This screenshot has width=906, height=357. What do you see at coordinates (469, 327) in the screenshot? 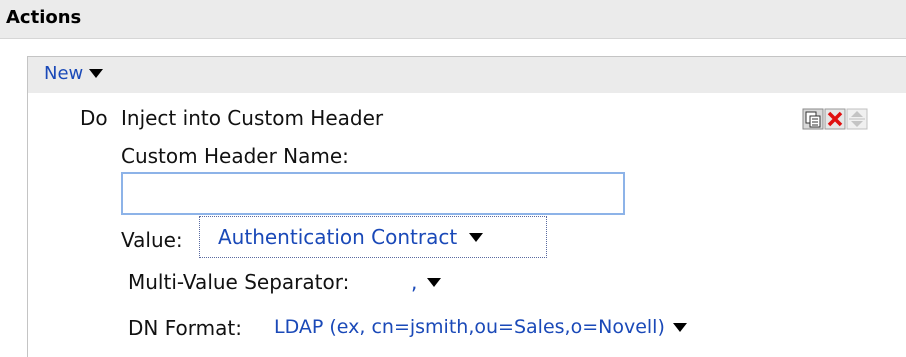
I see `dn-format-selected: LDAP (ex, cn=jsmith,ou=Sales,o=Novell)` at bounding box center [469, 327].